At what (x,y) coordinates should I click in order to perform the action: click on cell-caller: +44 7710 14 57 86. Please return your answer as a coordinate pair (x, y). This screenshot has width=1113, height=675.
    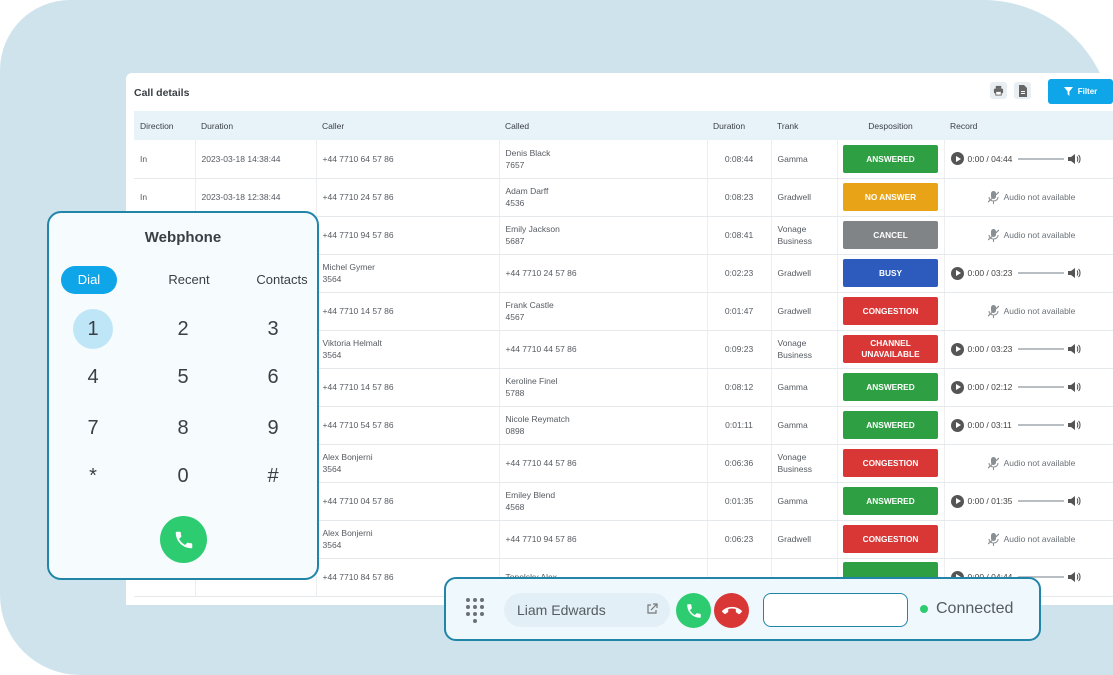
    Looking at the image, I should click on (408, 311).